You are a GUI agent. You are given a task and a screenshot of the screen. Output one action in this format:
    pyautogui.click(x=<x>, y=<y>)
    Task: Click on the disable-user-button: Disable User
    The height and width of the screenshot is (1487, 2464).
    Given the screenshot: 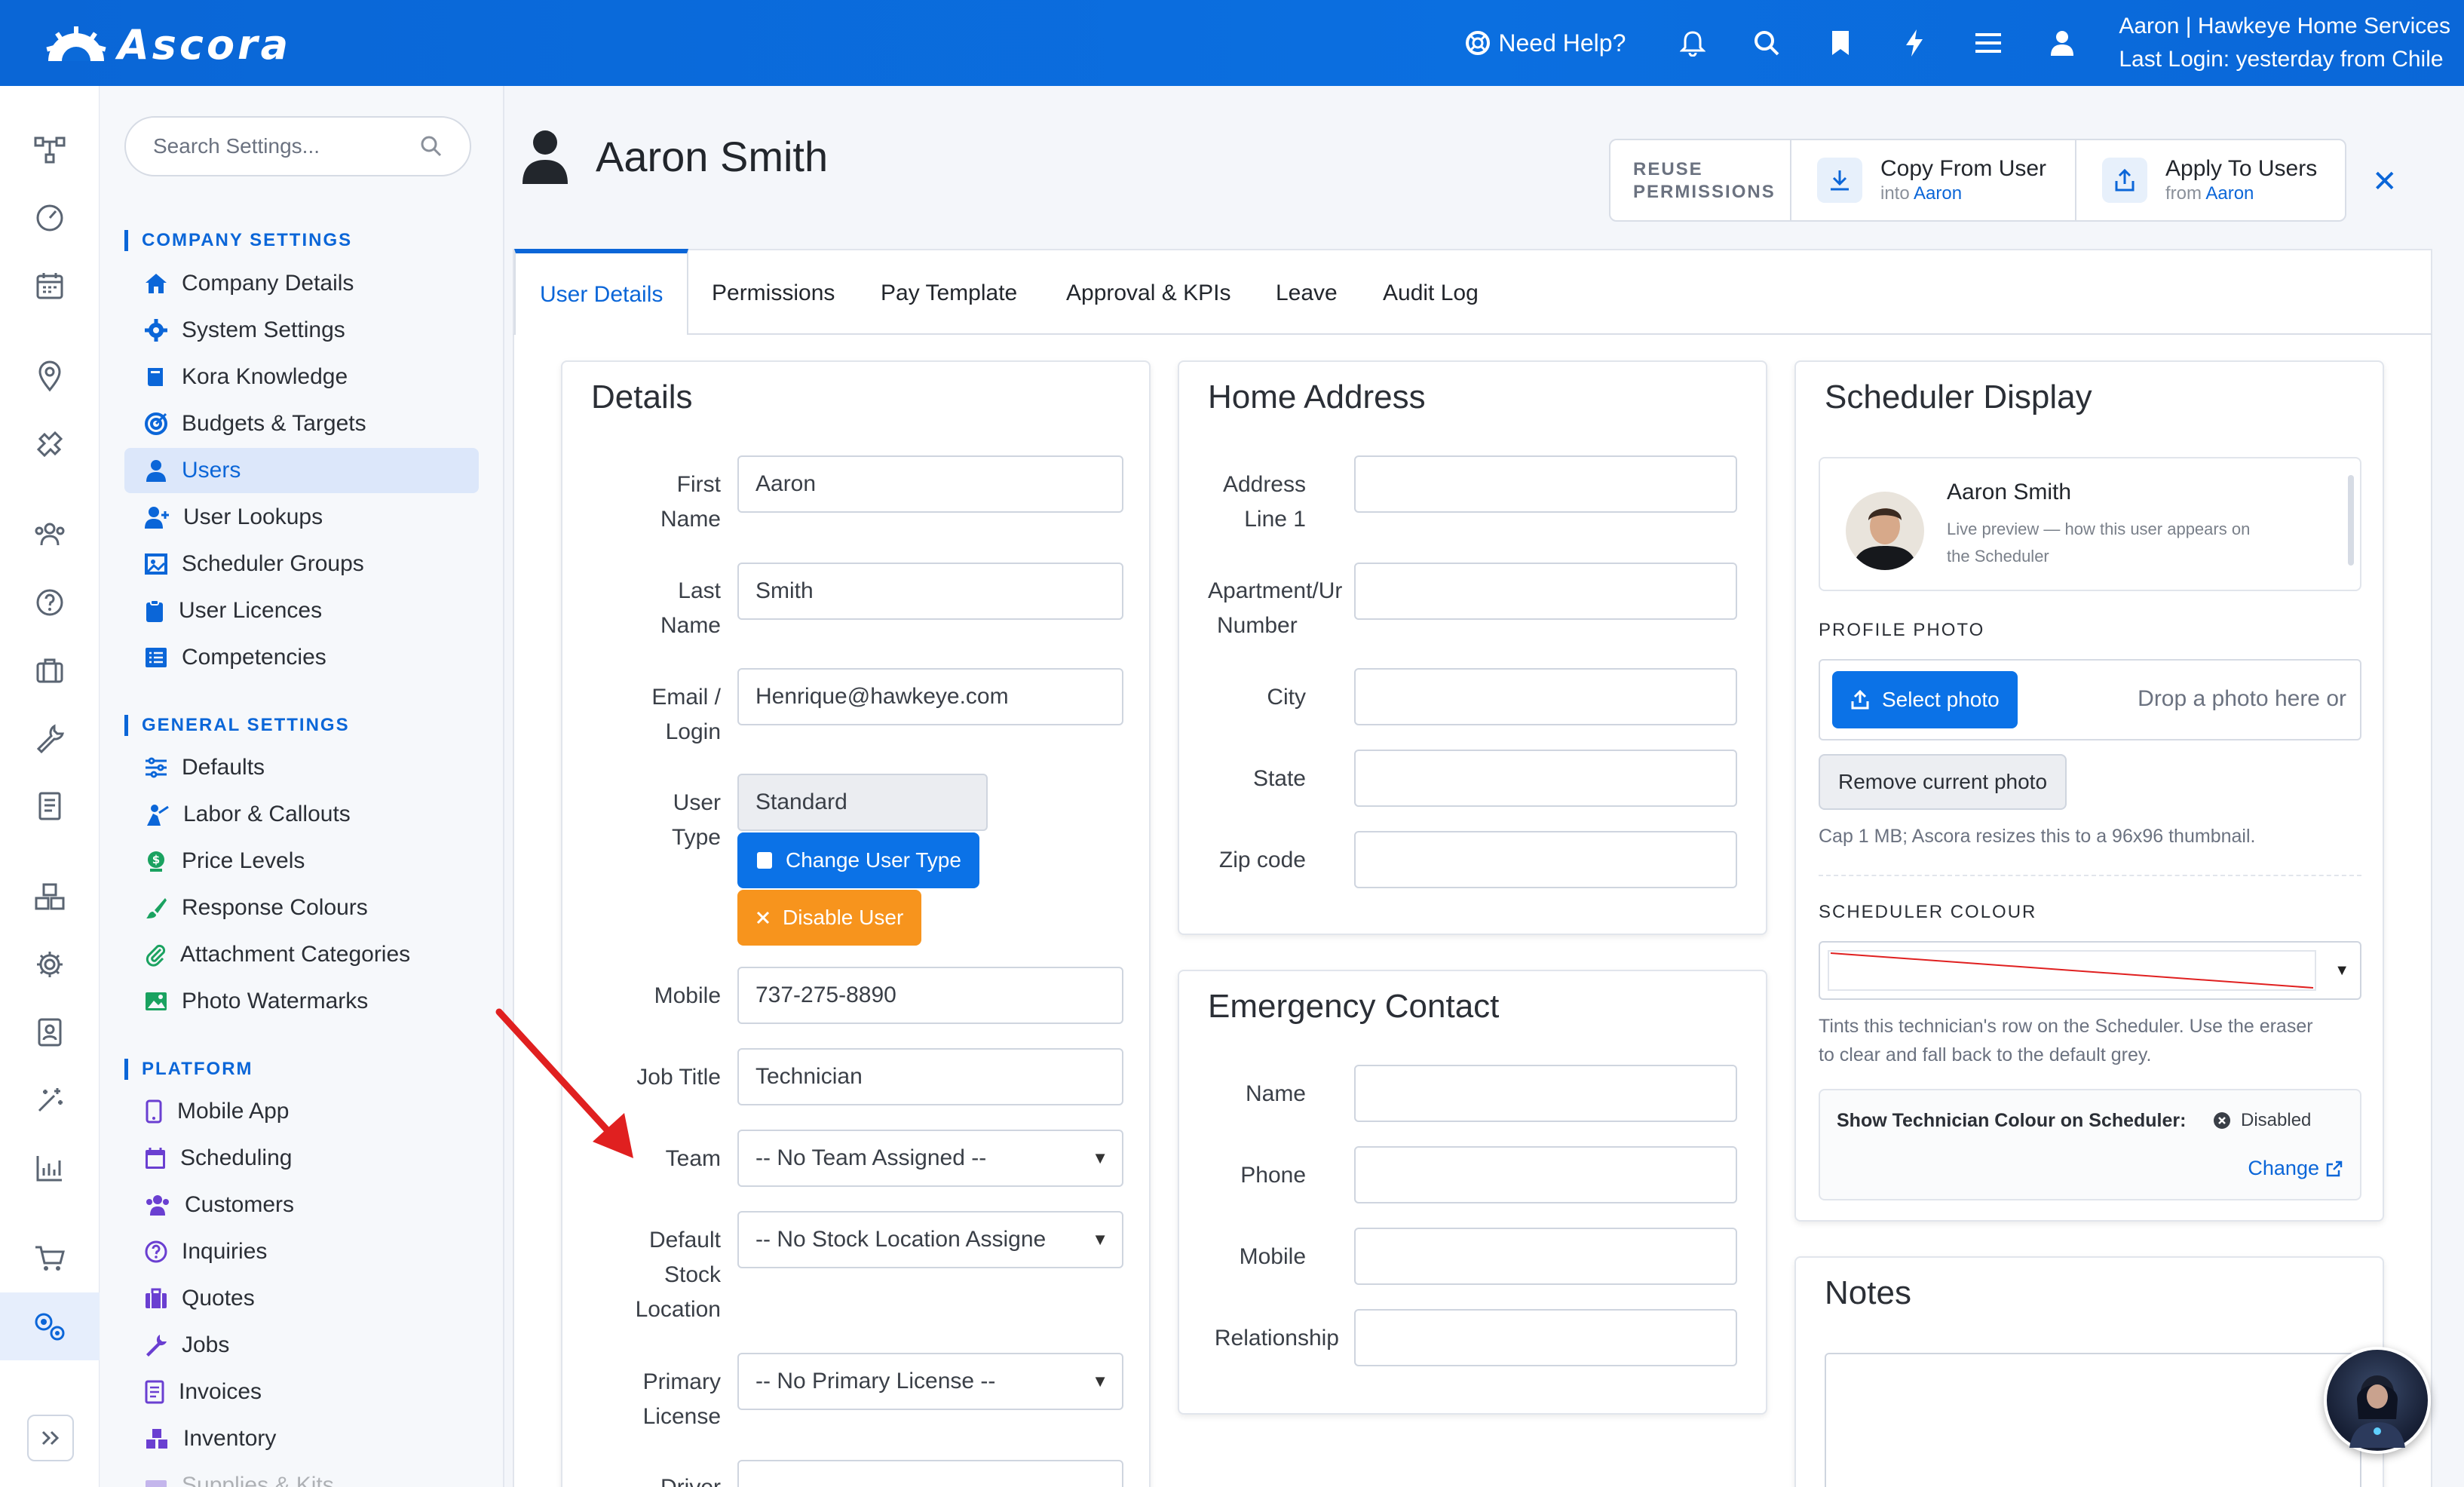 What is the action you would take?
    pyautogui.click(x=829, y=918)
    